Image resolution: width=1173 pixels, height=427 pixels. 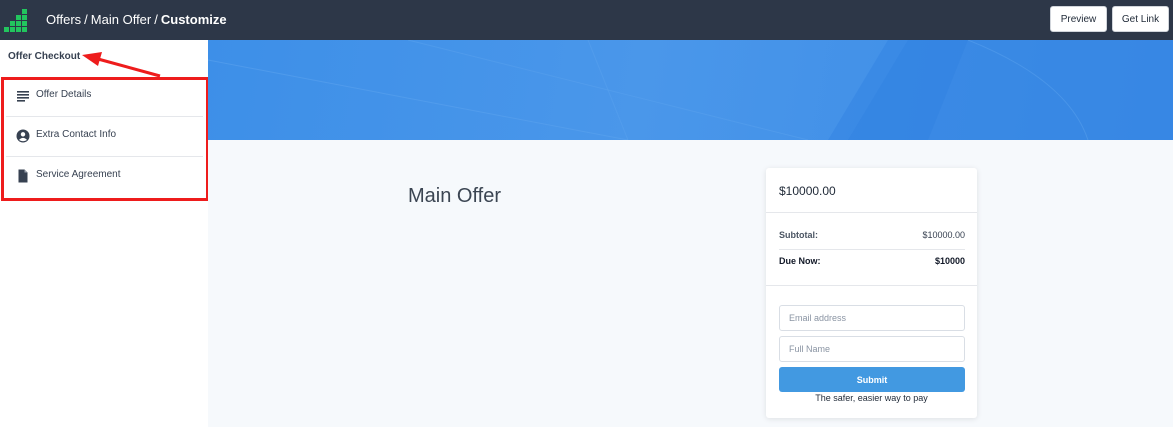 I want to click on subtotal-value: $10000.00, so click(x=943, y=235).